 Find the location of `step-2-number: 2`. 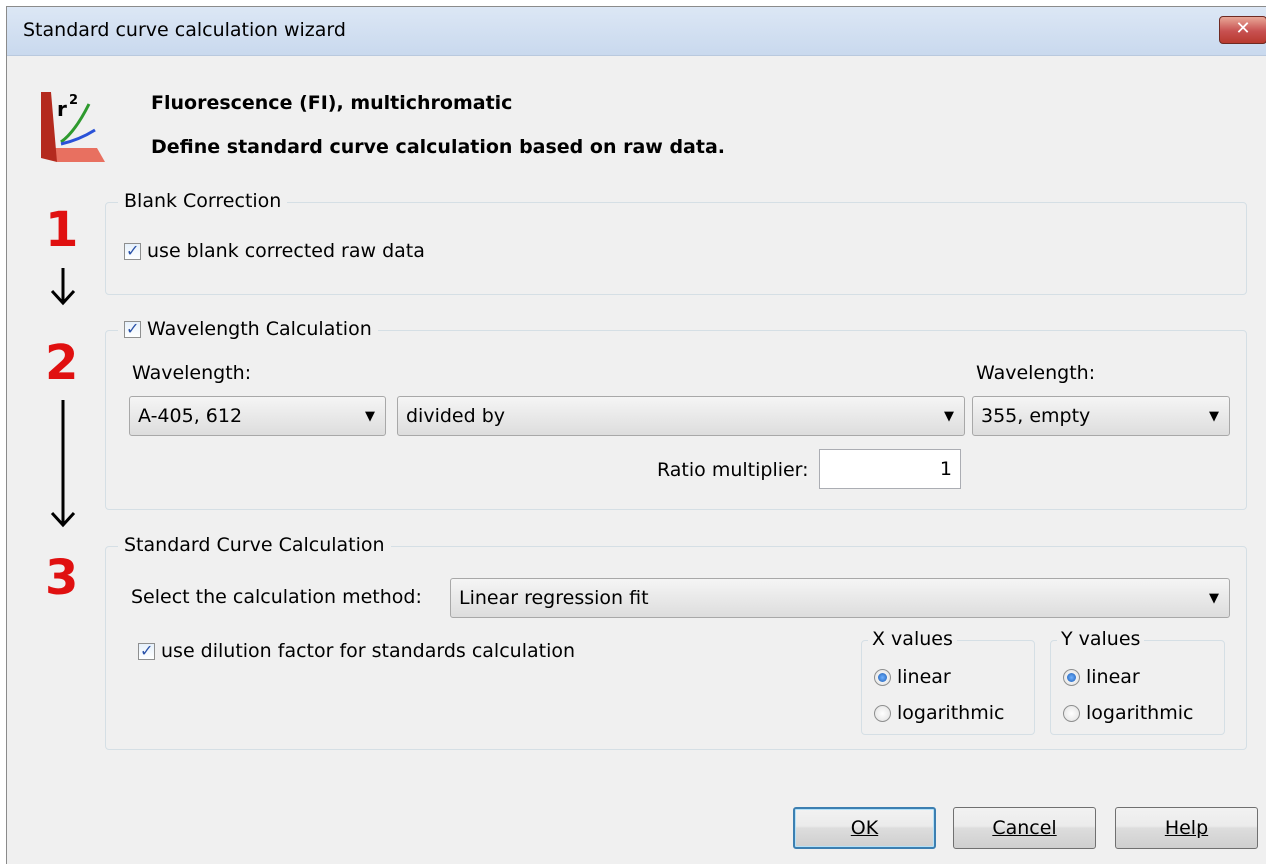

step-2-number: 2 is located at coordinates (62, 363).